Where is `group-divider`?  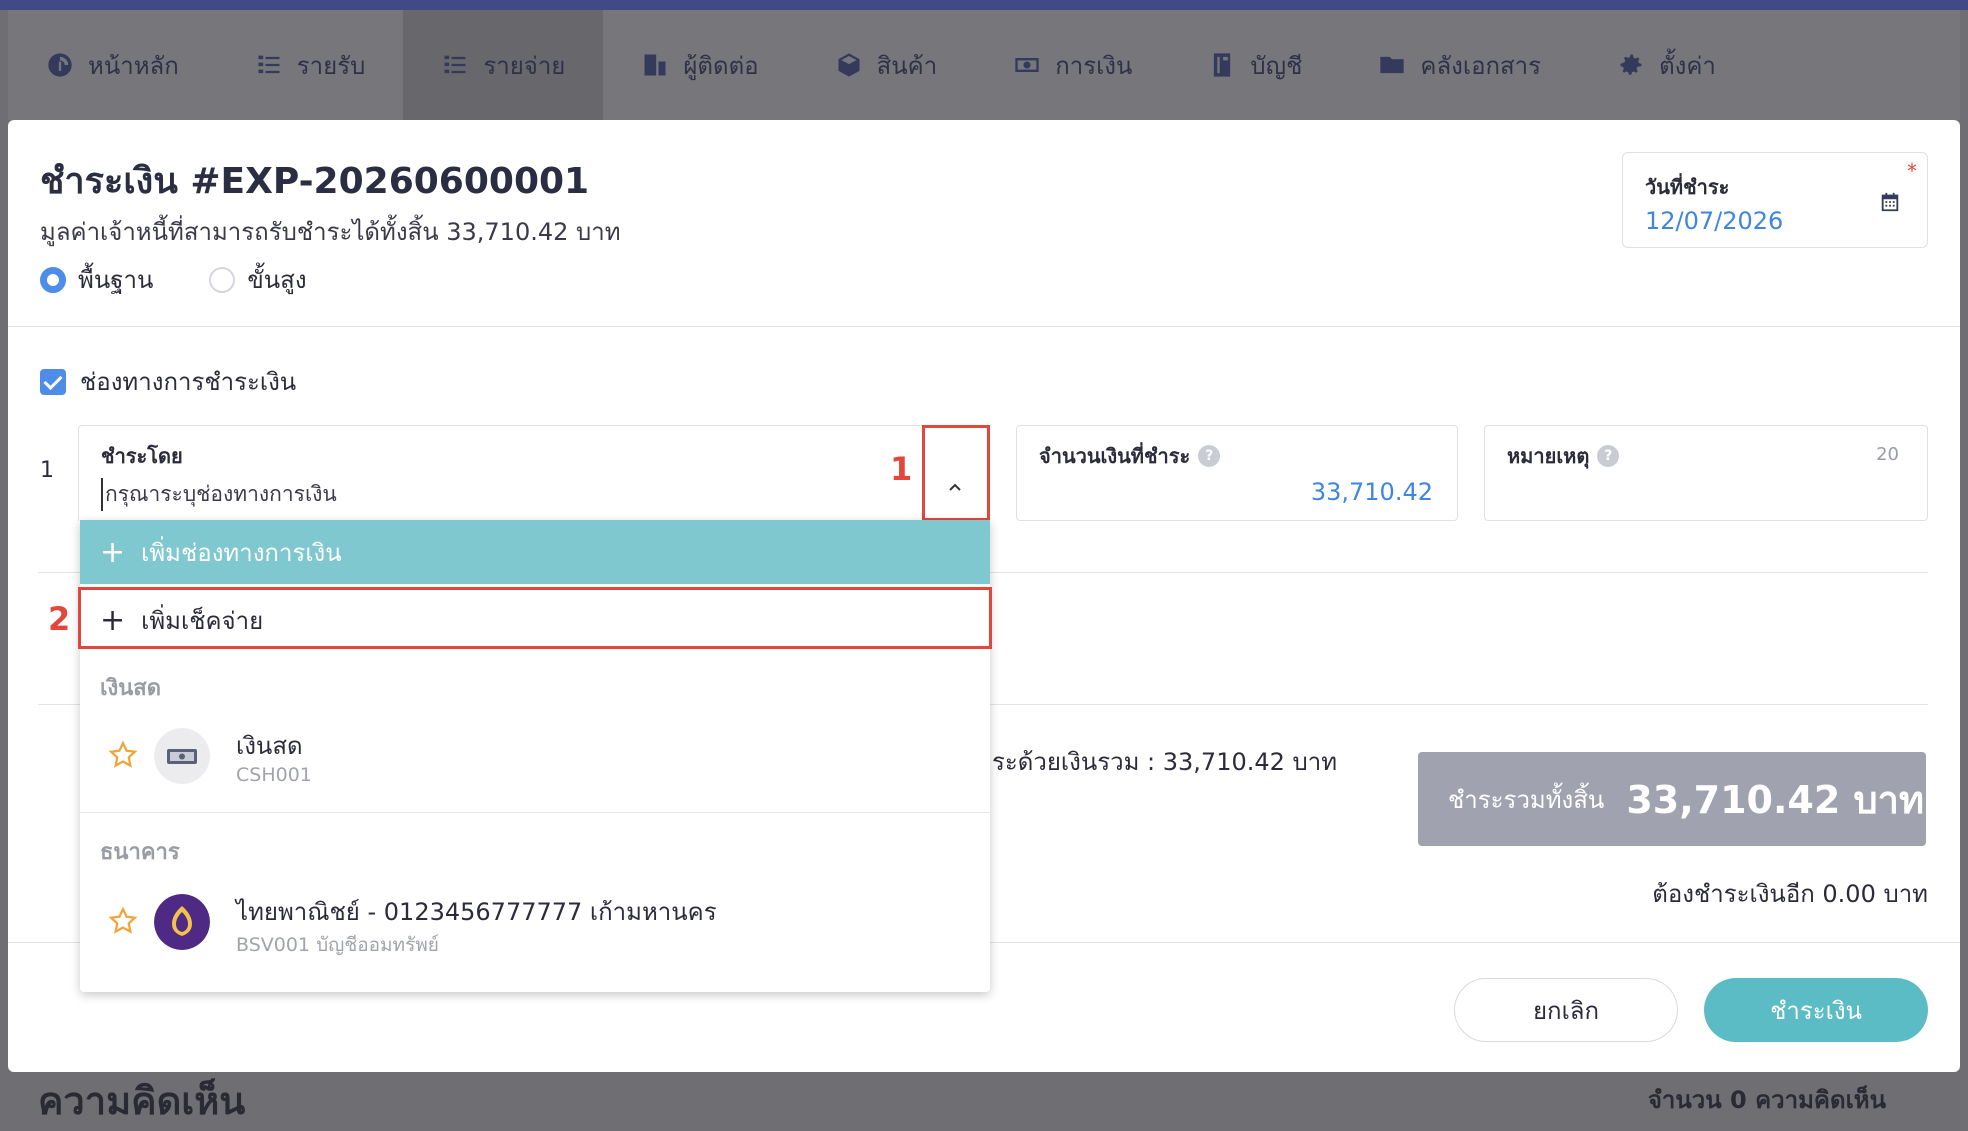 group-divider is located at coordinates (535, 812).